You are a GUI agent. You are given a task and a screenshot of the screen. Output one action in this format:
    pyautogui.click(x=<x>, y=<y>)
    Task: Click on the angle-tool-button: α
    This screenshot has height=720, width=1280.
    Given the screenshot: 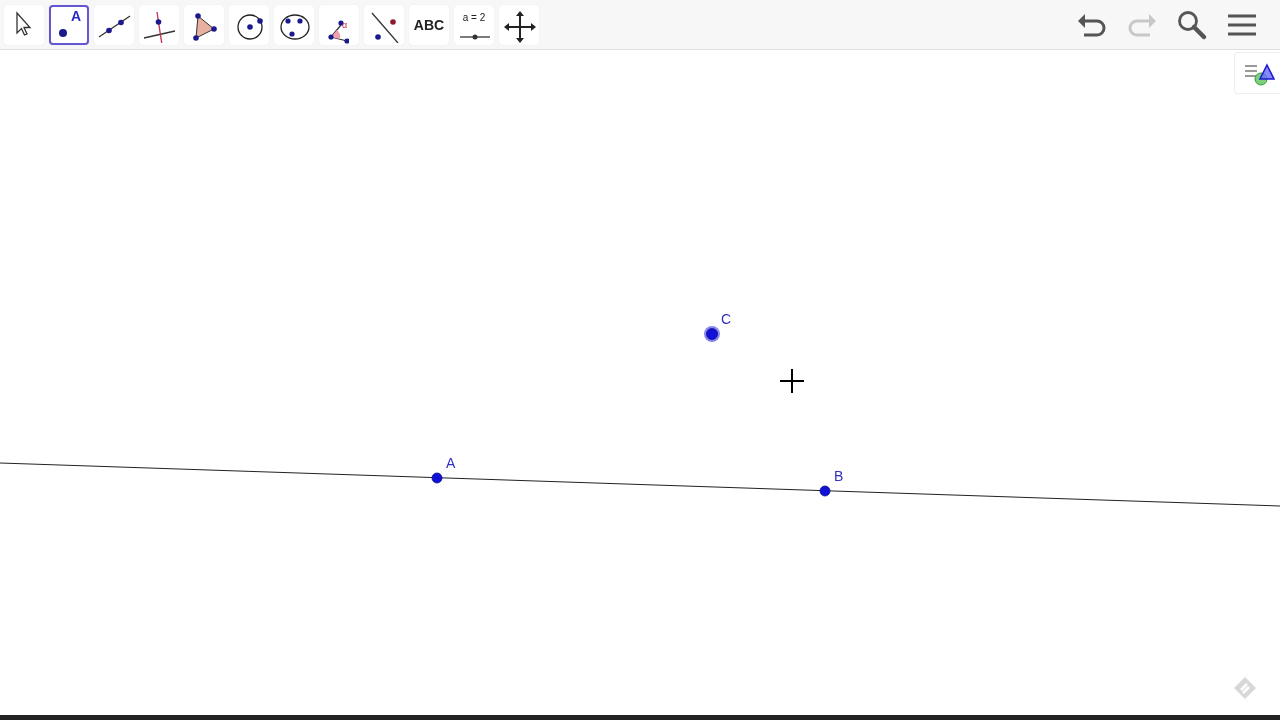 What is the action you would take?
    pyautogui.click(x=339, y=24)
    